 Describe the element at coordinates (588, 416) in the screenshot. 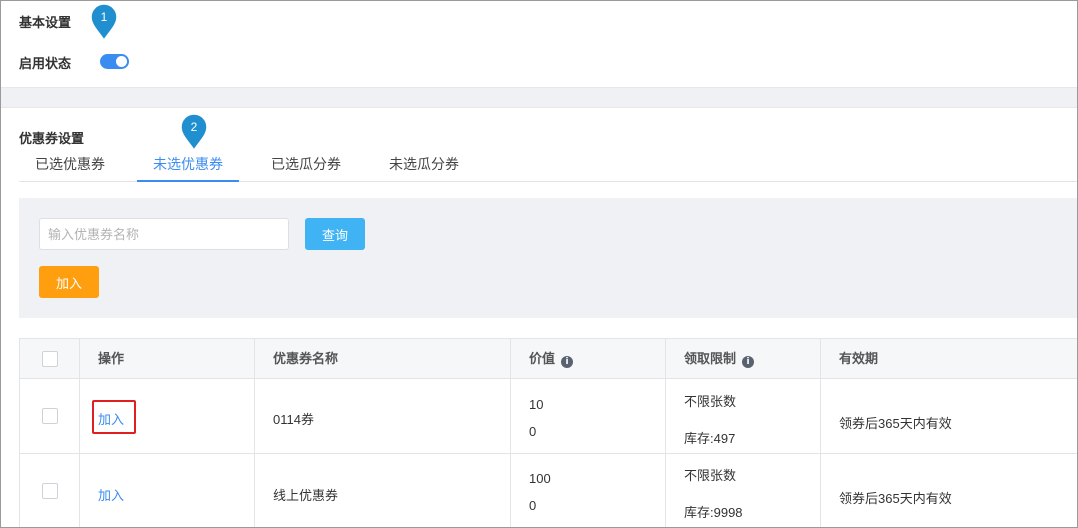

I see `row-value-cell: 10 0` at that location.